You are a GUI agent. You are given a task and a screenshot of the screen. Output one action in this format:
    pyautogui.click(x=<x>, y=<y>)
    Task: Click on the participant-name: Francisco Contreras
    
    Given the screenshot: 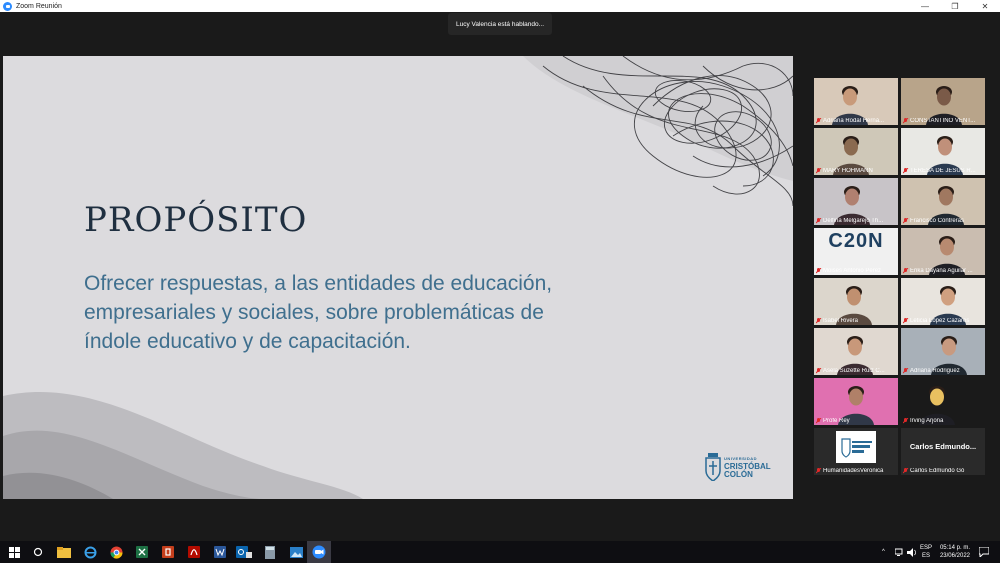 What is the action you would take?
    pyautogui.click(x=943, y=221)
    